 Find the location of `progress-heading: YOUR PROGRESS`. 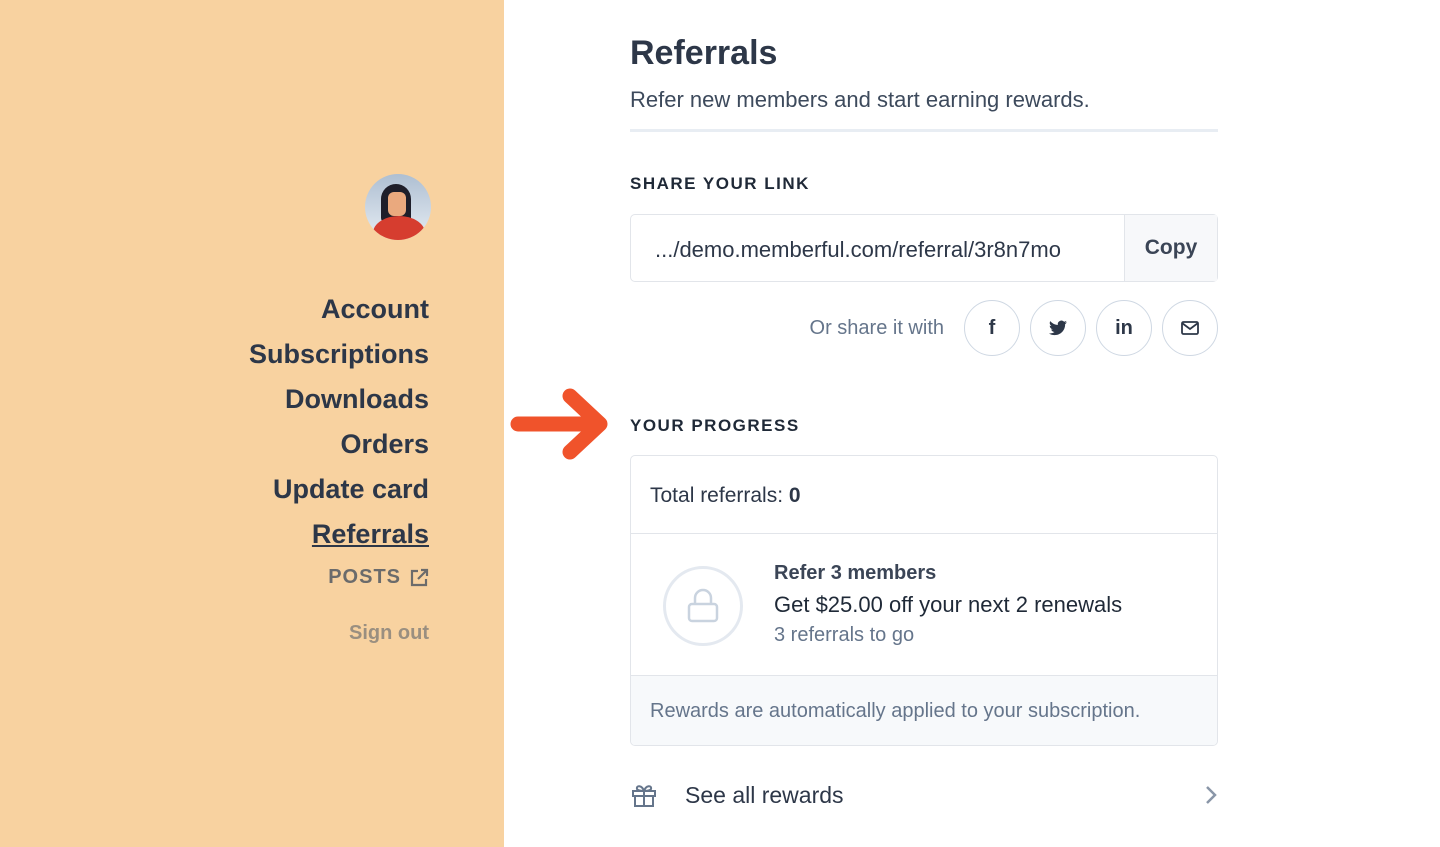

progress-heading: YOUR PROGRESS is located at coordinates (715, 425).